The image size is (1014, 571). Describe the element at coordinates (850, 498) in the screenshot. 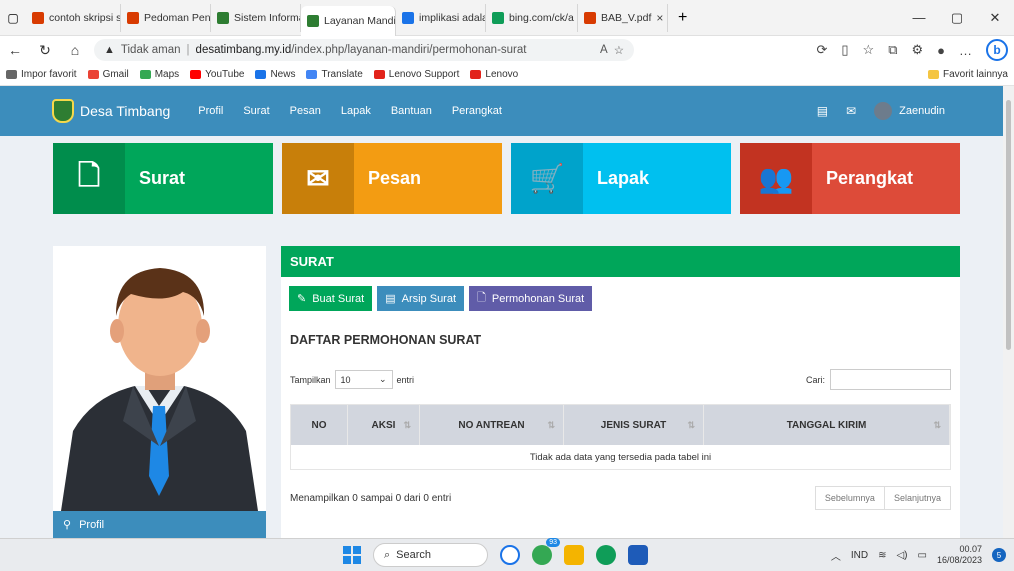

I see `prev-page-button: Sebelumnya` at that location.